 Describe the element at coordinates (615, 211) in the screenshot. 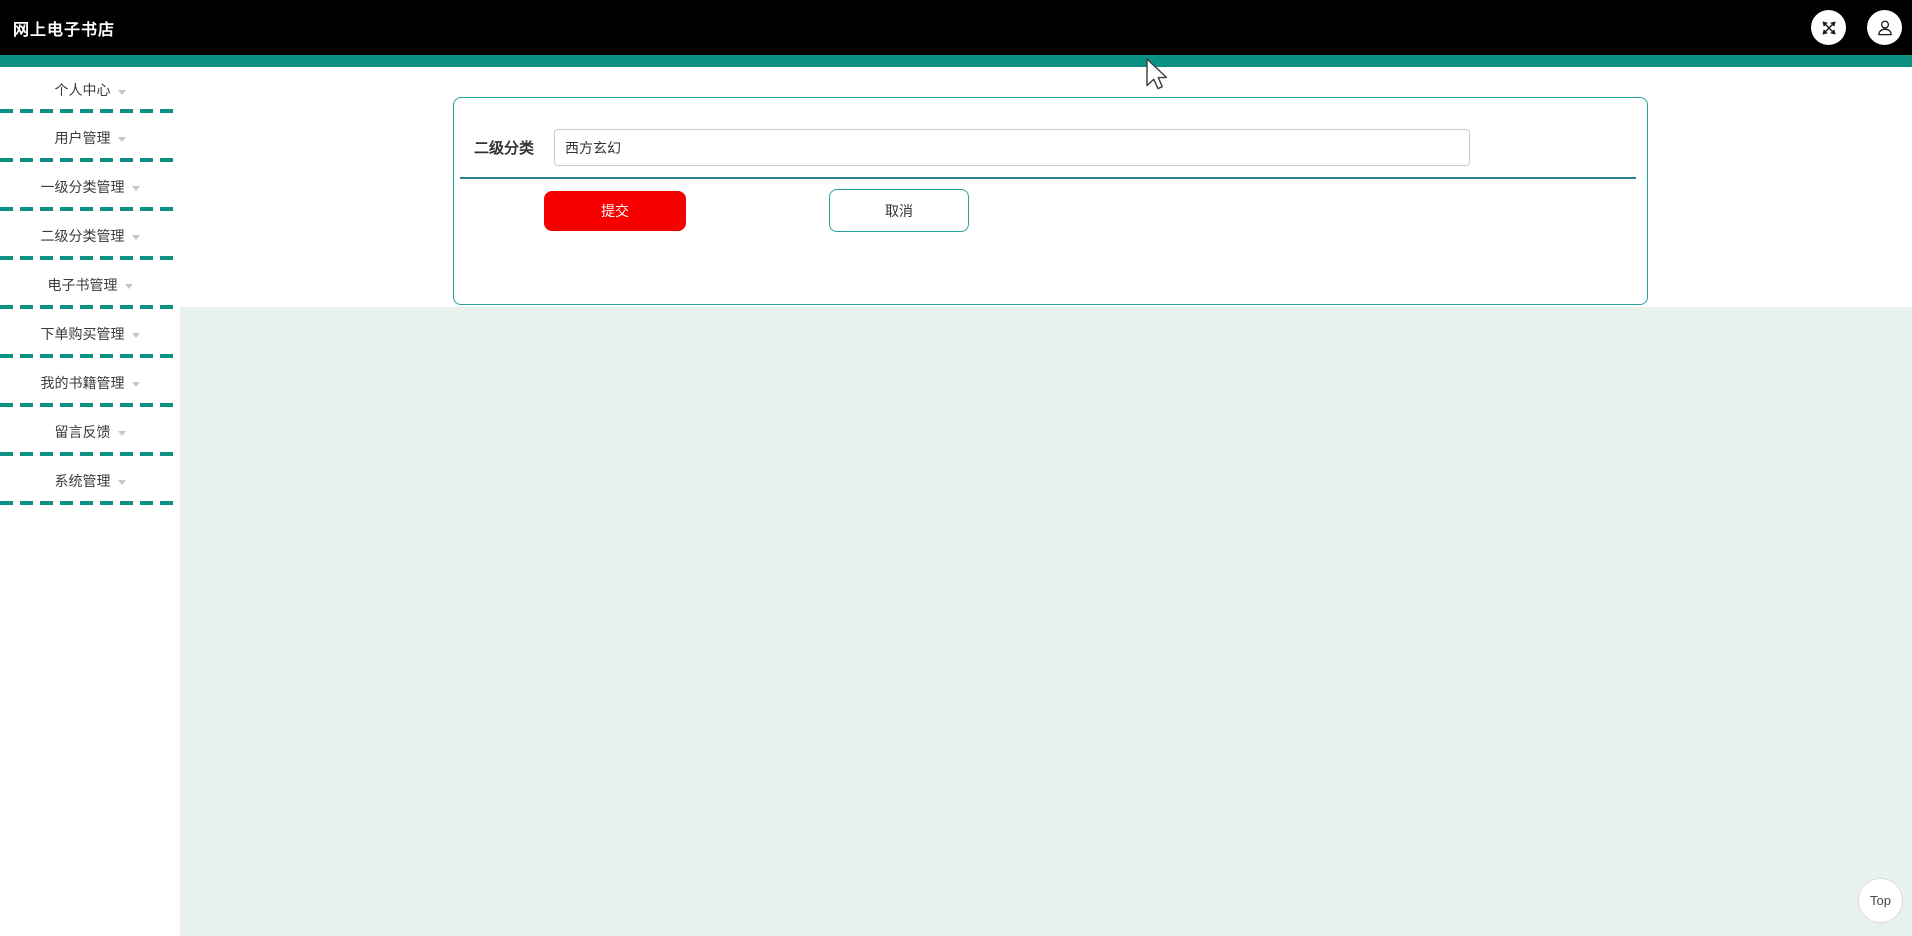

I see `submit-button: 提交` at that location.